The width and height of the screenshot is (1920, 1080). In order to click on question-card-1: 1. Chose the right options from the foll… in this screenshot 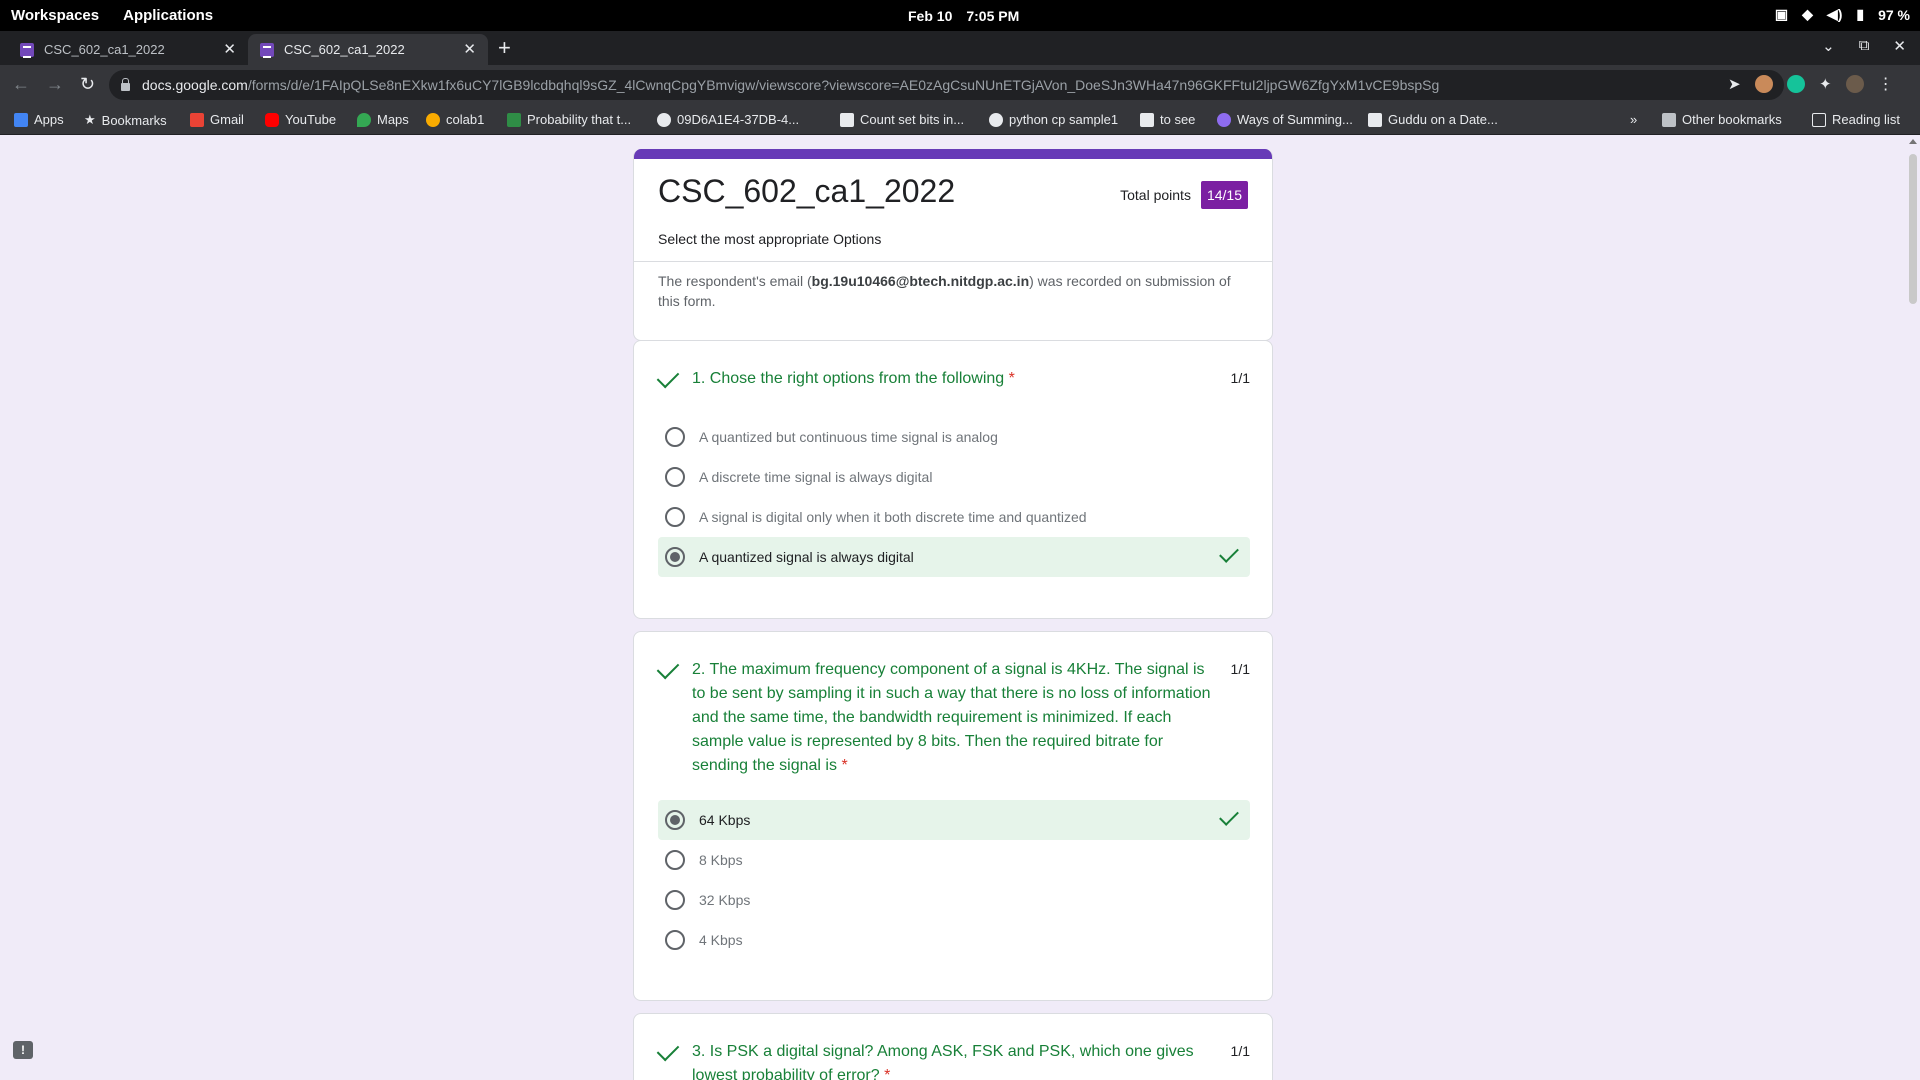, I will do `click(953, 479)`.